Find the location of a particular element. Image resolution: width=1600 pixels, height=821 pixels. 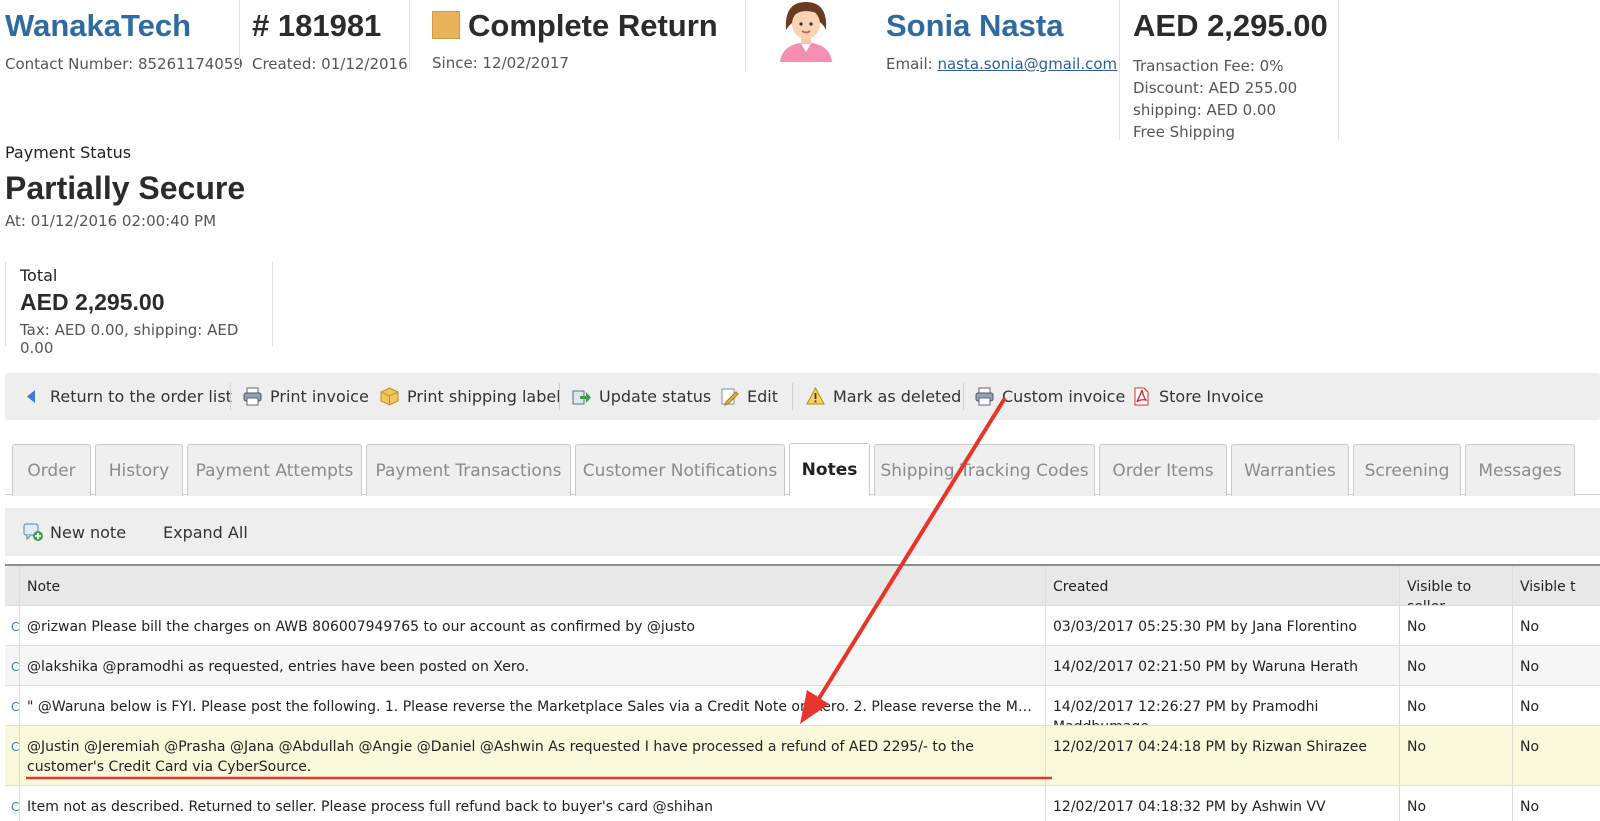

store-invoice-button: Store Invoice is located at coordinates (1198, 396).